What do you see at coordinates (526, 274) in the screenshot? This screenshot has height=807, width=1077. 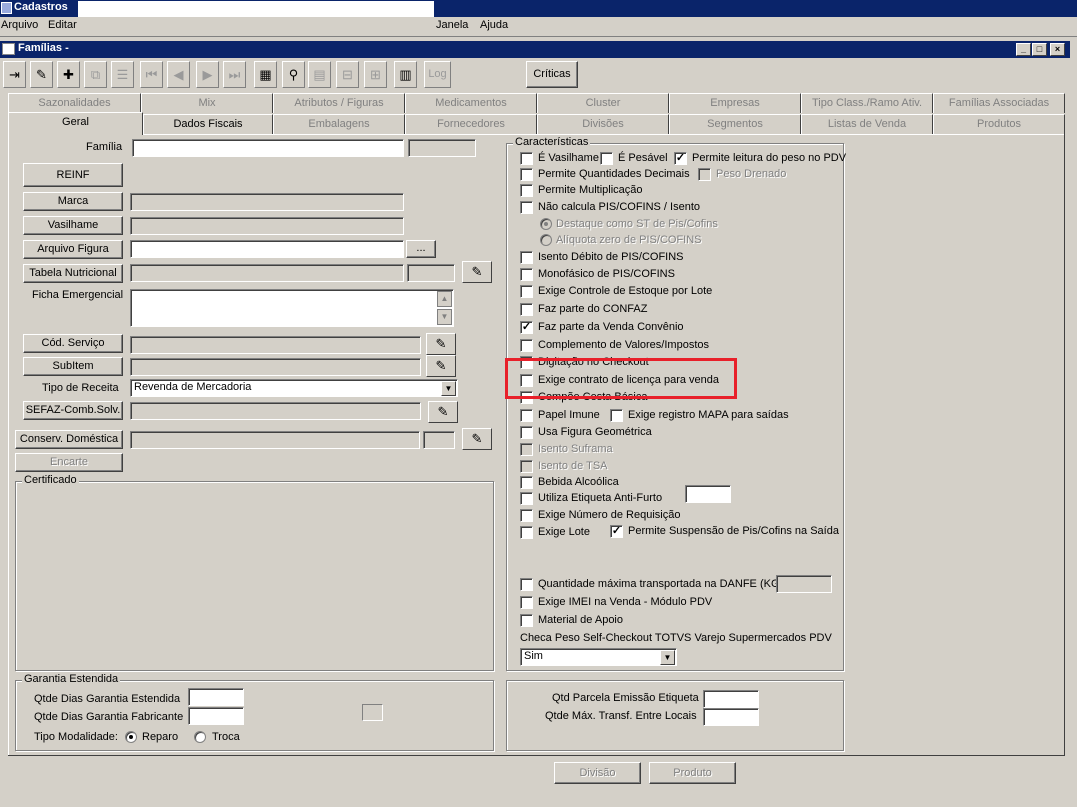 I see `monofasico-checkbox` at bounding box center [526, 274].